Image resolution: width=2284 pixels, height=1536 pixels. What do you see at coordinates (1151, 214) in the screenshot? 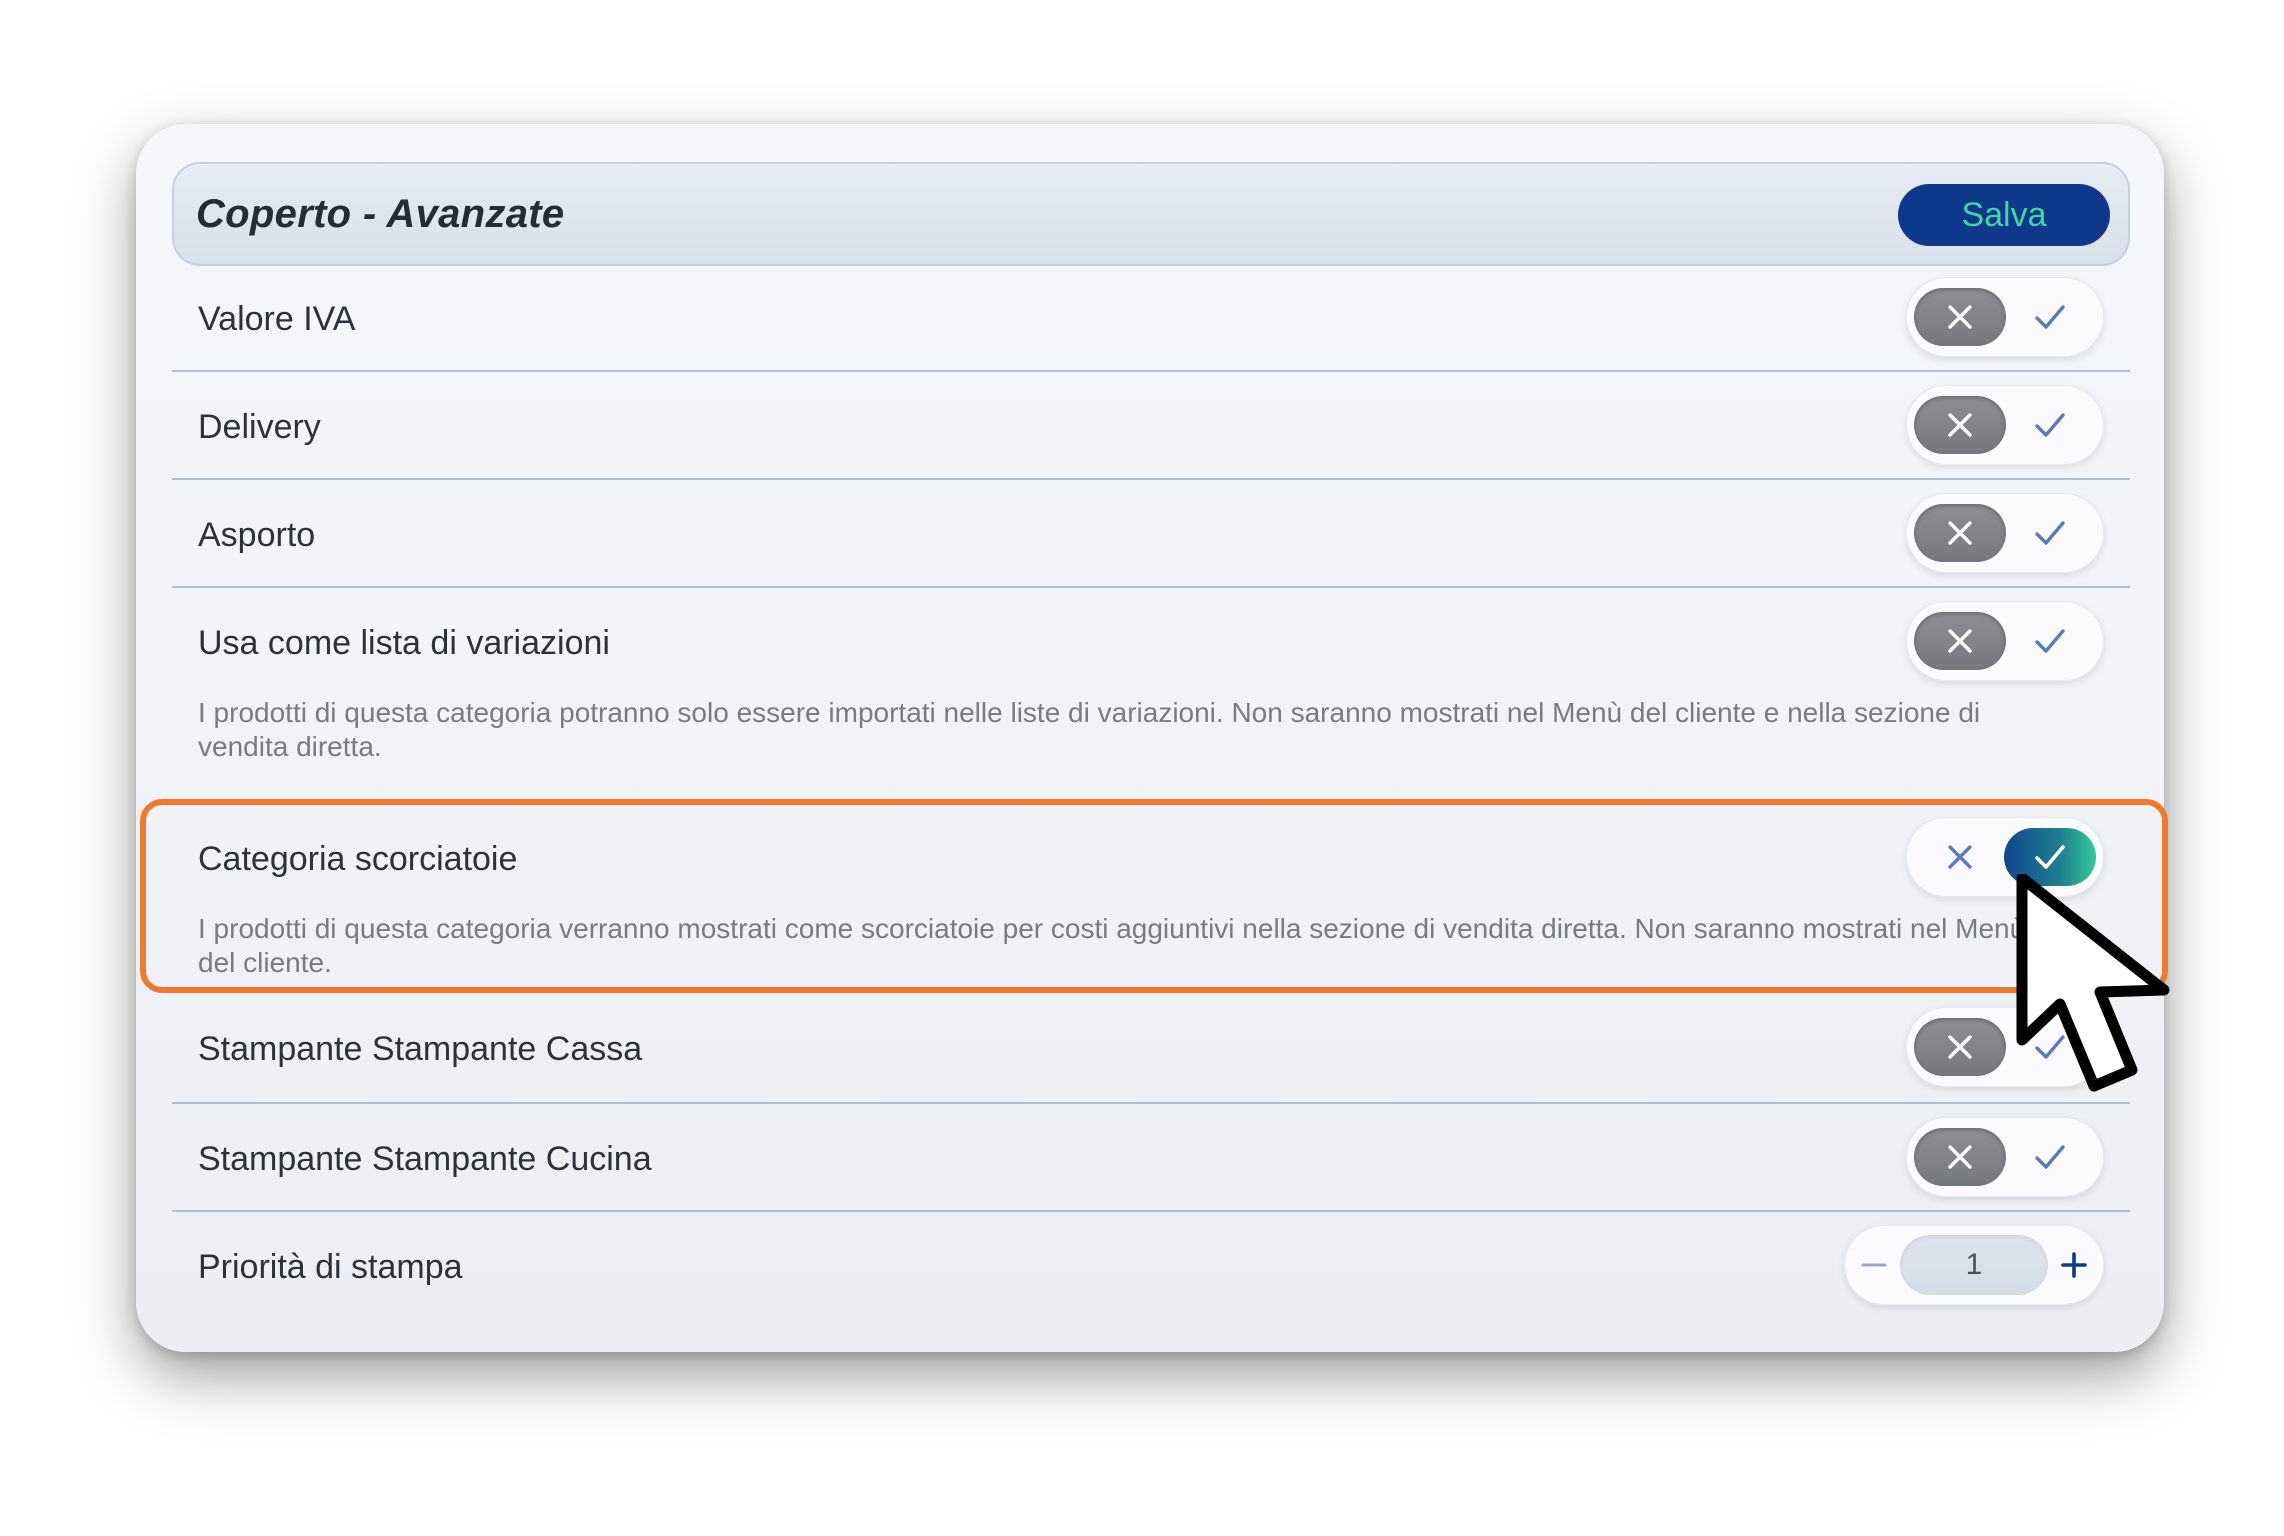
I see `panel-header: Coperto - Avanzate Salva` at bounding box center [1151, 214].